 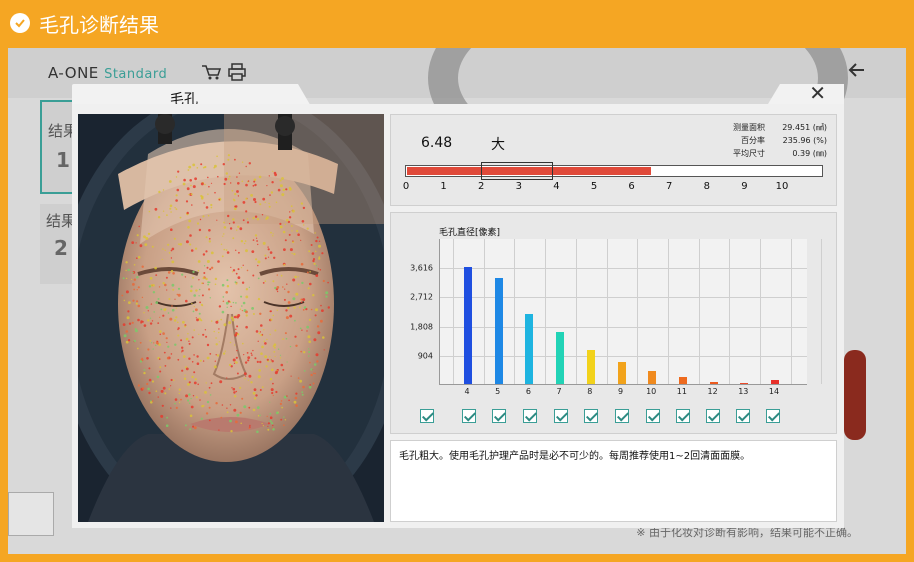 I want to click on printer-icon, so click(x=237, y=72).